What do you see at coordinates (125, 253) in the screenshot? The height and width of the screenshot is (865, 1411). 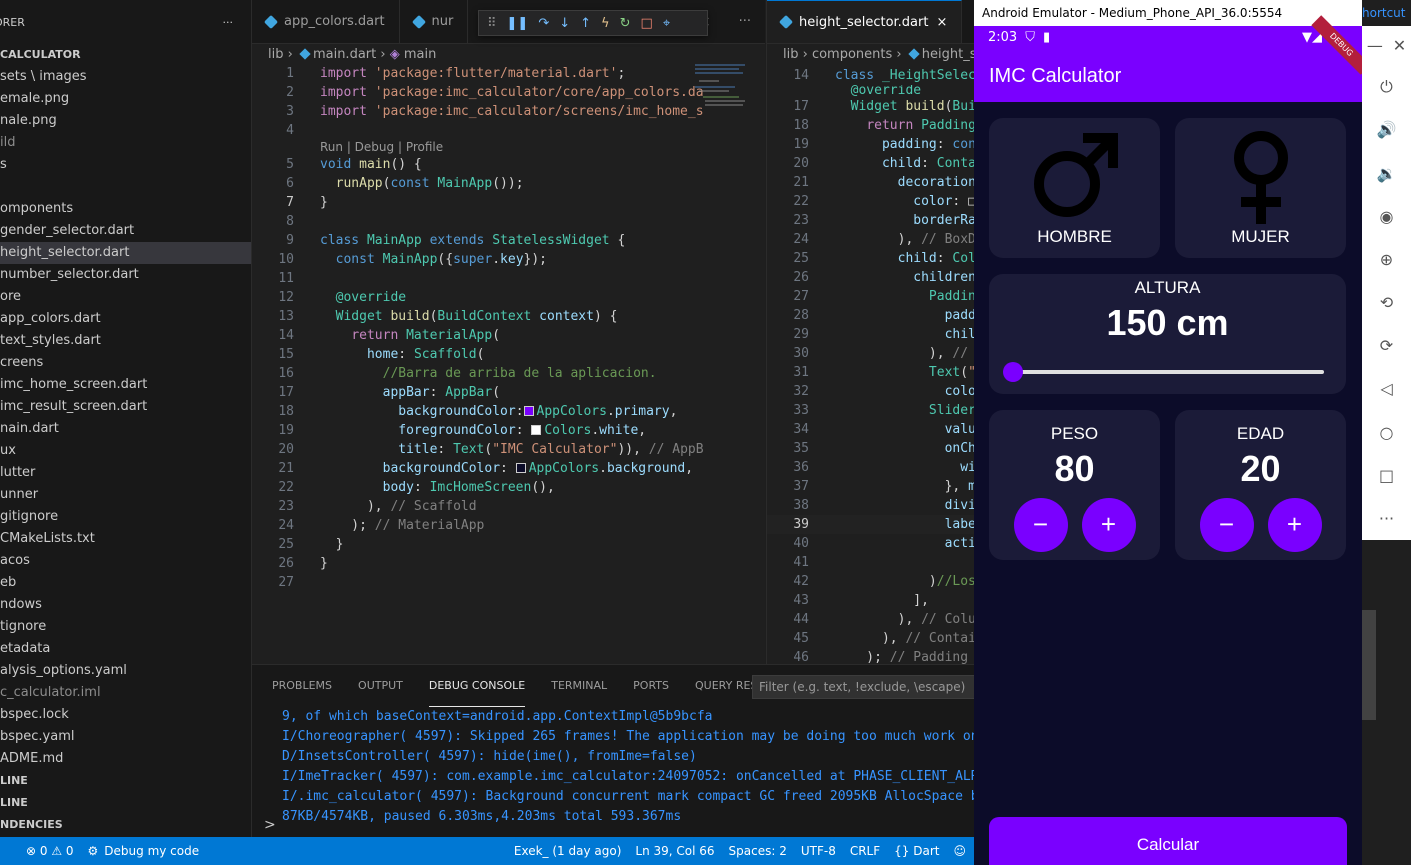 I see `tree-item: height_selector.dart` at bounding box center [125, 253].